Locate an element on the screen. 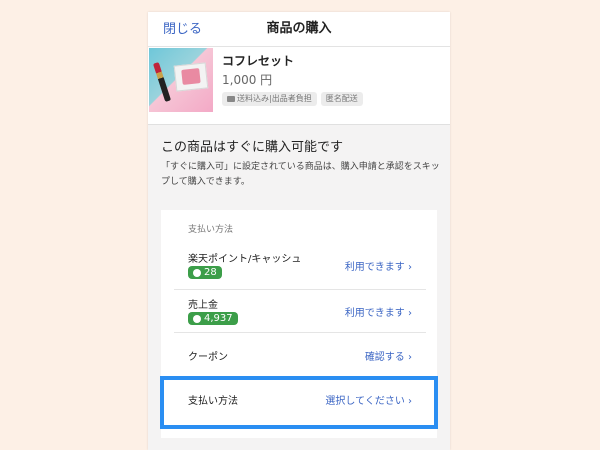 This screenshot has height=450, width=600. product-tags: 送料込み|出品者負担 匿名配送 is located at coordinates (292, 99).